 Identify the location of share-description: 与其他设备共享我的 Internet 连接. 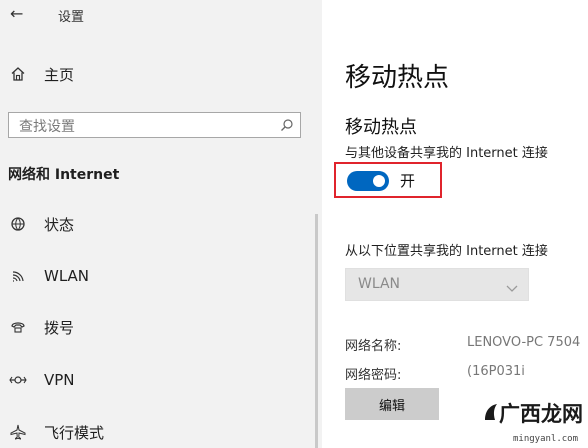
(446, 153).